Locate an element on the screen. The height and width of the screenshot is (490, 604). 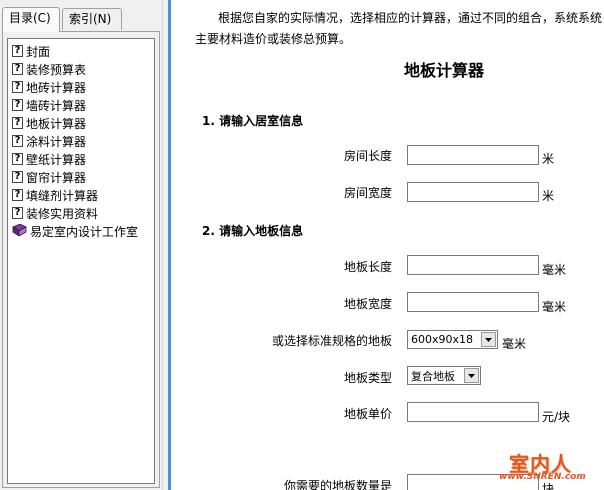
floor-width-label: 地板宽度 is located at coordinates (367, 304).